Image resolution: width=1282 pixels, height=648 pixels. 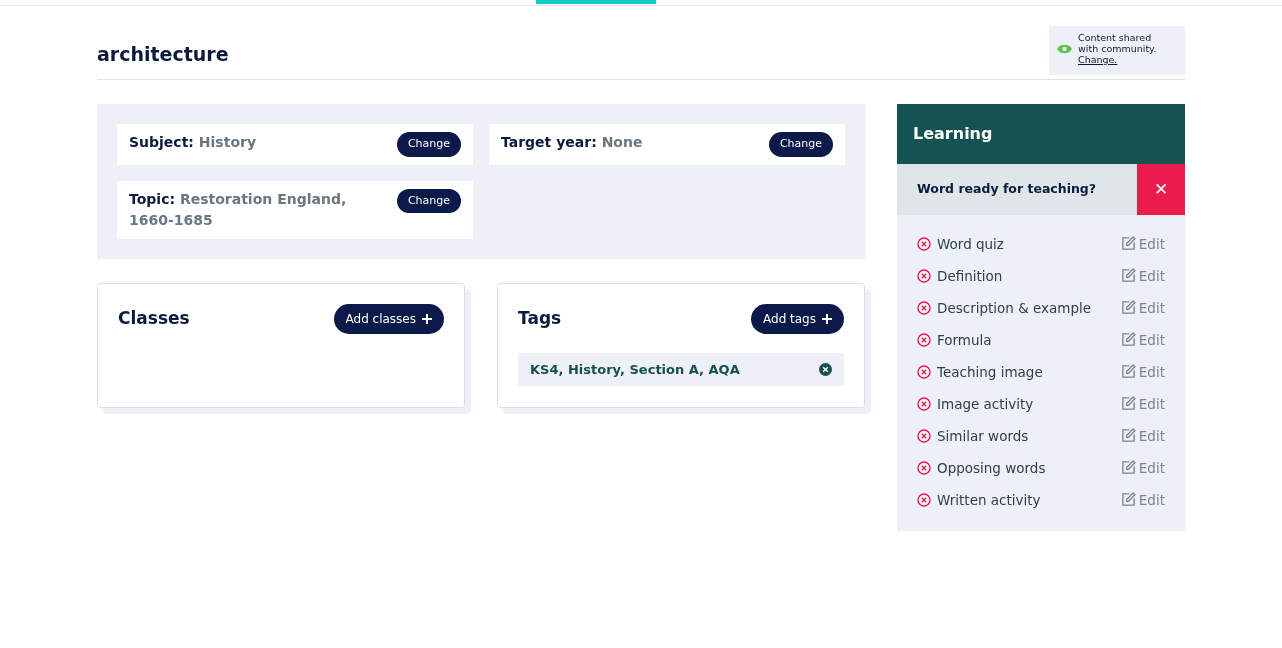 What do you see at coordinates (990, 372) in the screenshot?
I see `checklist-label: Teaching image` at bounding box center [990, 372].